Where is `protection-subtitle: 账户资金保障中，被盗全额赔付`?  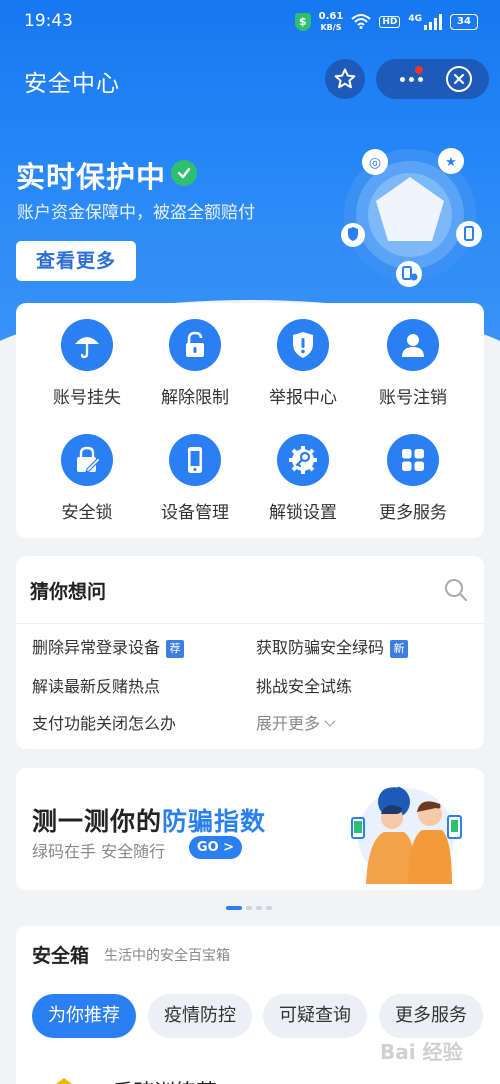 protection-subtitle: 账户资金保障中，被盗全额赔付 is located at coordinates (136, 213).